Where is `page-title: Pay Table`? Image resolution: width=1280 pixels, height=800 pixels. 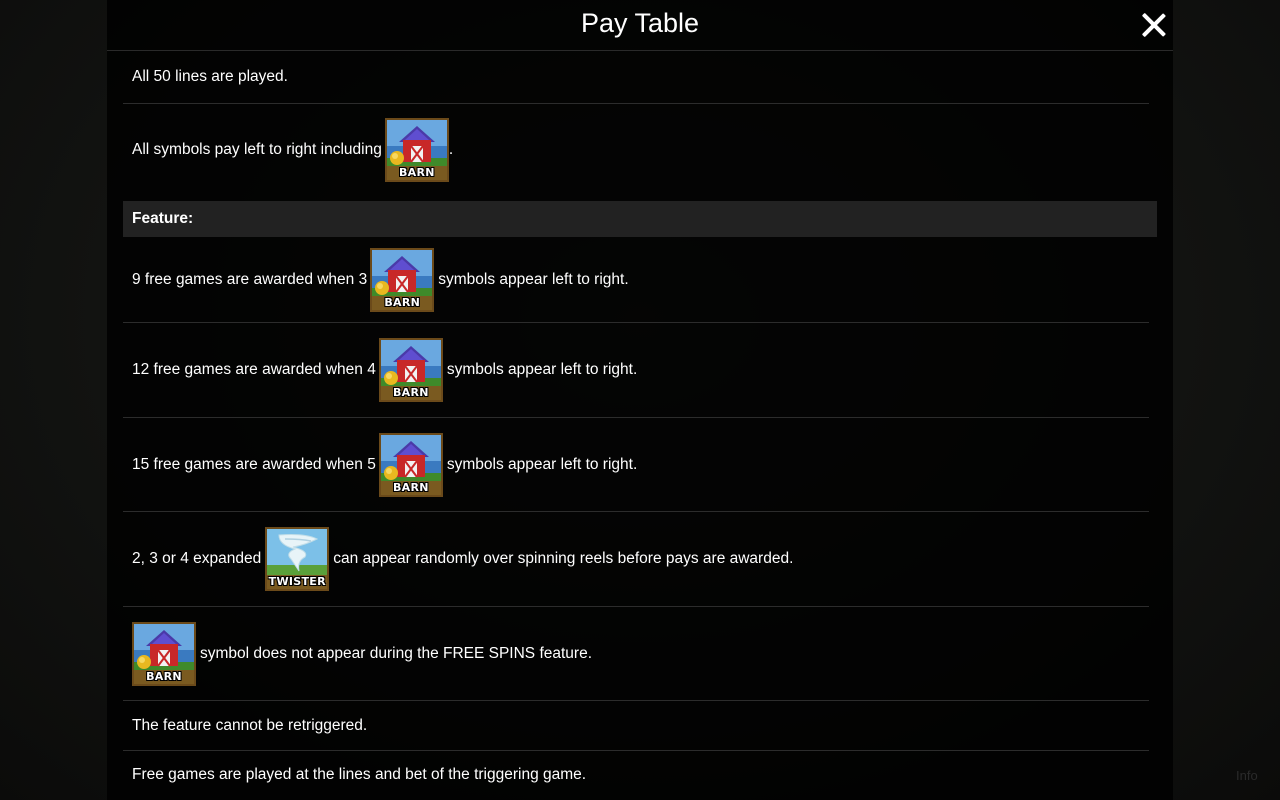 page-title: Pay Table is located at coordinates (640, 23).